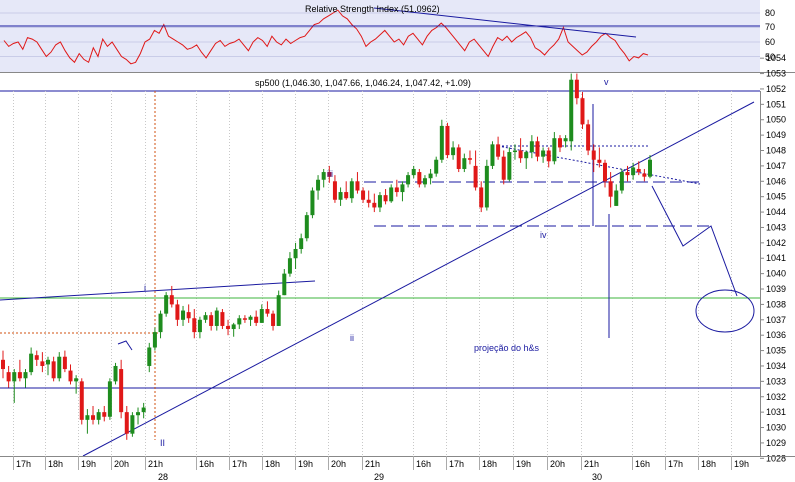  Describe the element at coordinates (776, 397) in the screenshot. I see `y-tick-label: 1032` at that location.